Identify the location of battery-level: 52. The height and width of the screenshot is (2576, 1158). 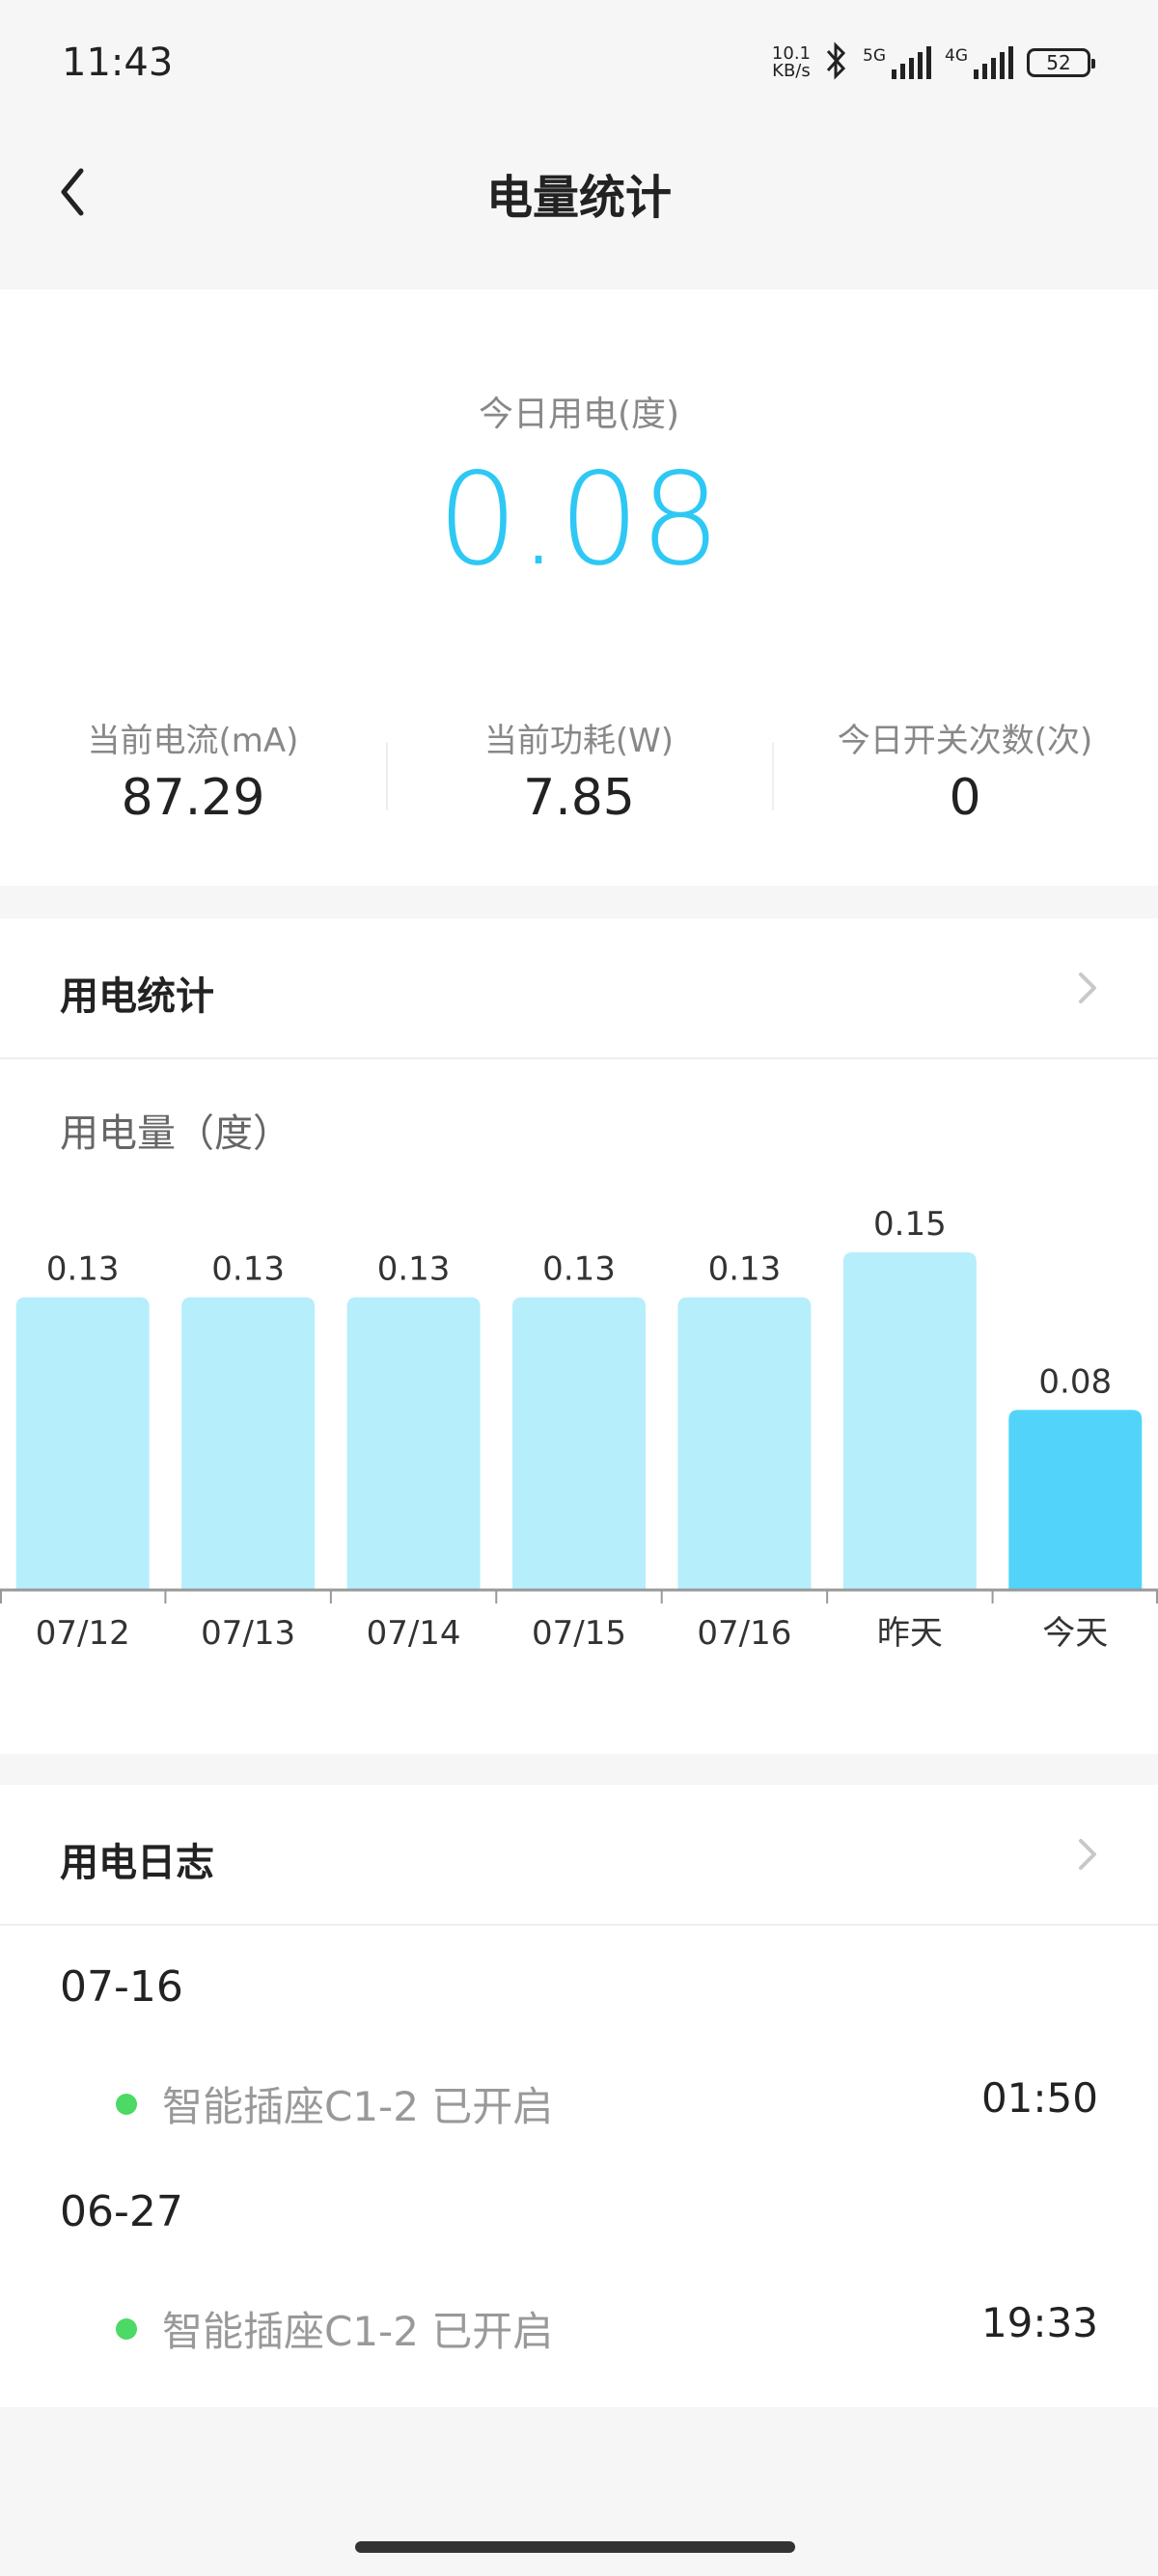
(1058, 63).